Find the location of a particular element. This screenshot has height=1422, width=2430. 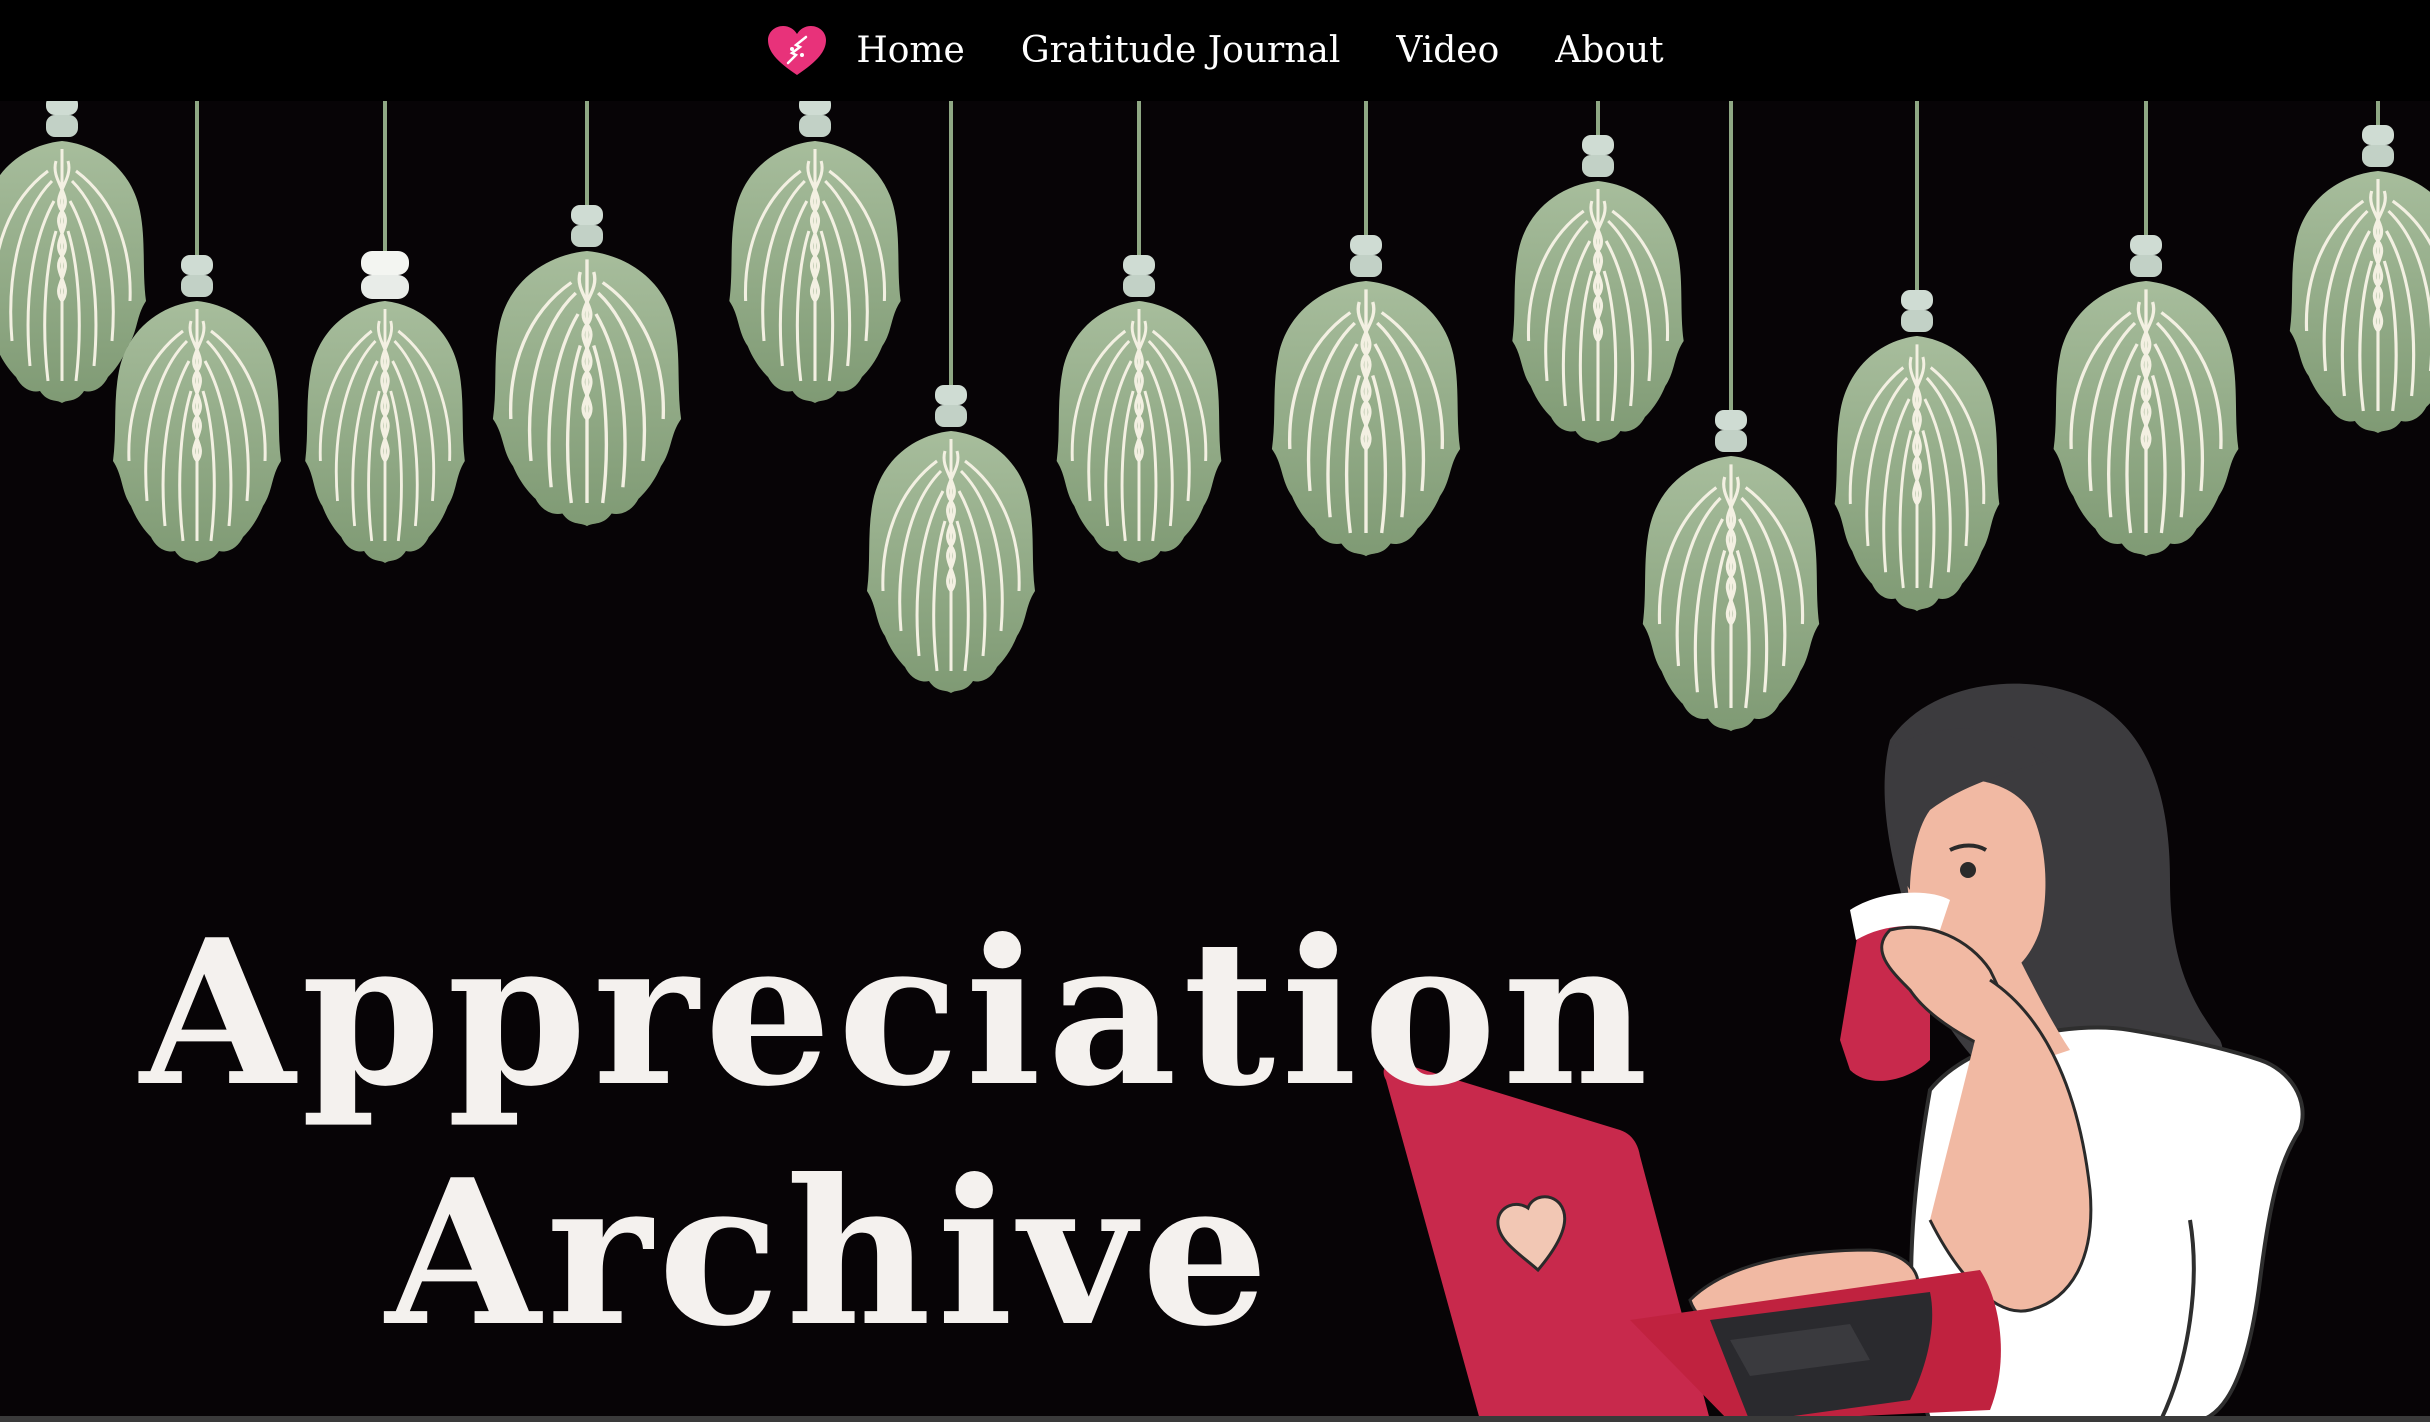

nav-link-home: Home is located at coordinates (910, 50).